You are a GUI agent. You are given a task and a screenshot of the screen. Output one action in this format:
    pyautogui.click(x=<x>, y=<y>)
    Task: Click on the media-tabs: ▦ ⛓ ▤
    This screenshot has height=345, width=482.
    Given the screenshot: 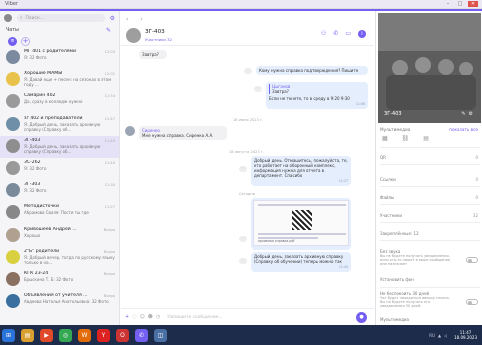 What is the action you would take?
    pyautogui.click(x=405, y=138)
    